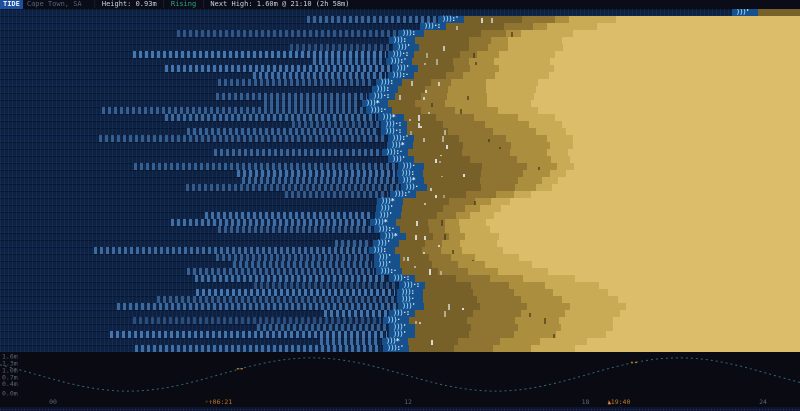 The width and height of the screenshot is (800, 411). Describe the element at coordinates (405, 75) in the screenshot. I see `foam-glyph: :·` at that location.